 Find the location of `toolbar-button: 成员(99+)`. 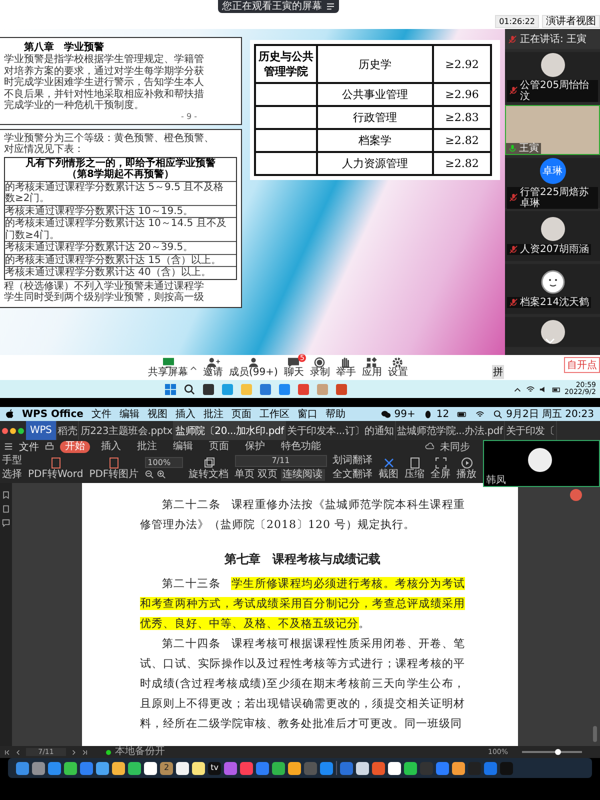

toolbar-button: 成员(99+) is located at coordinates (253, 367).